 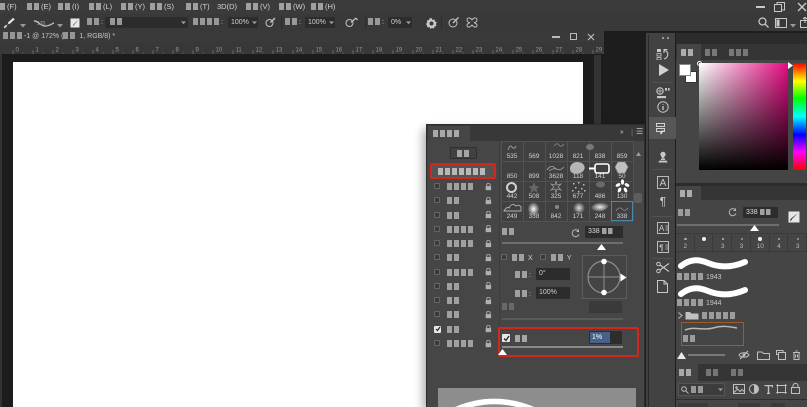 What do you see at coordinates (359, 51) in the screenshot?
I see `svg-text: 17` at bounding box center [359, 51].